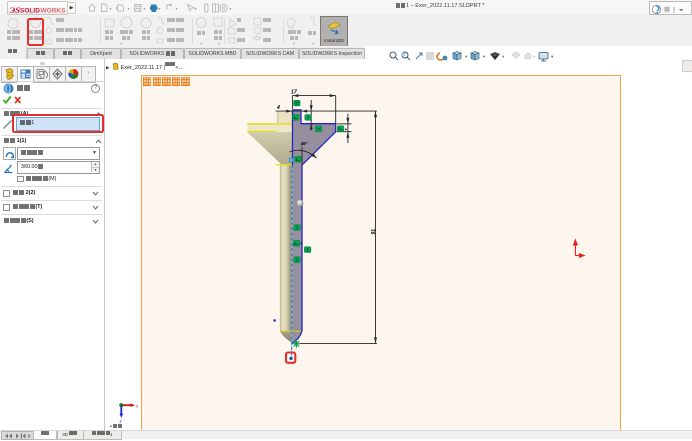 This screenshot has width=692, height=441. I want to click on svg-text: 45°, so click(304, 143).